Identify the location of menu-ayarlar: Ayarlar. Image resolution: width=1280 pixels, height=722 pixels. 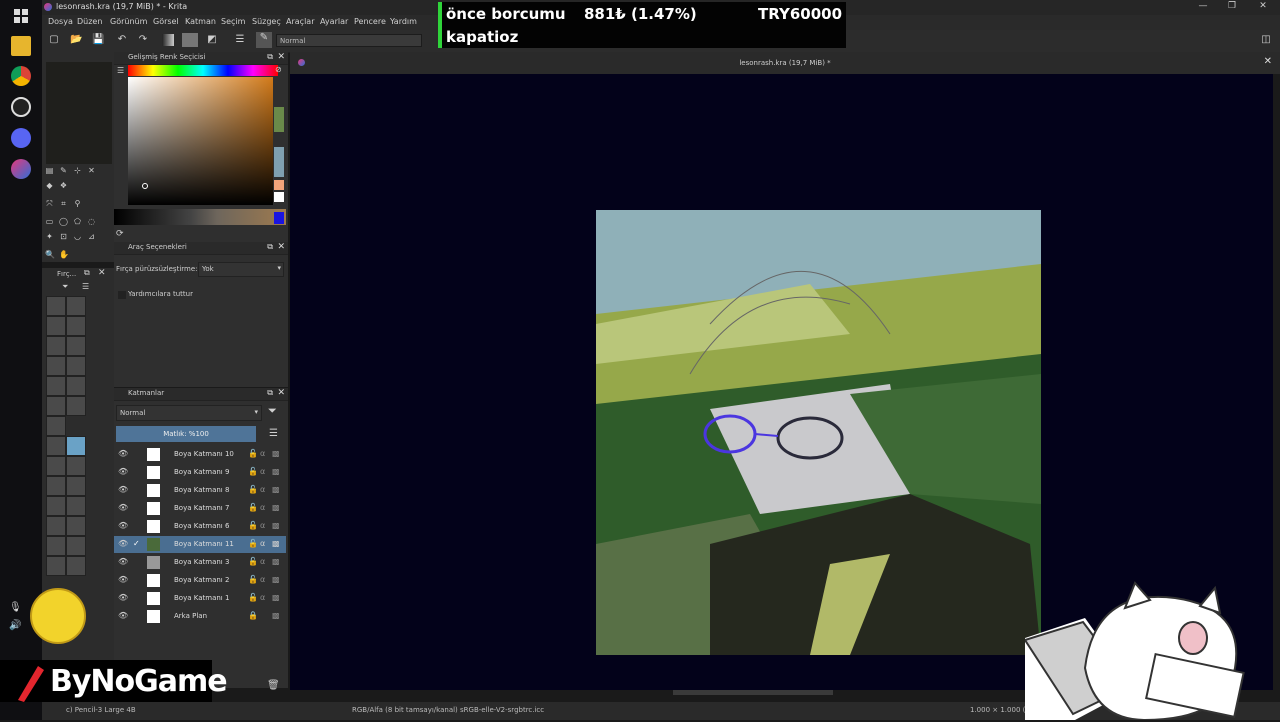
(334, 21).